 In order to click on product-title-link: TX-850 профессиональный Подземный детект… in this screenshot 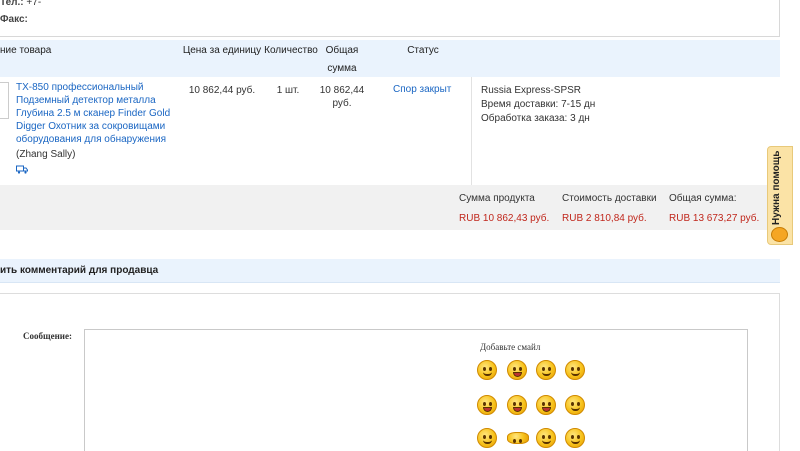, I will do `click(96, 113)`.